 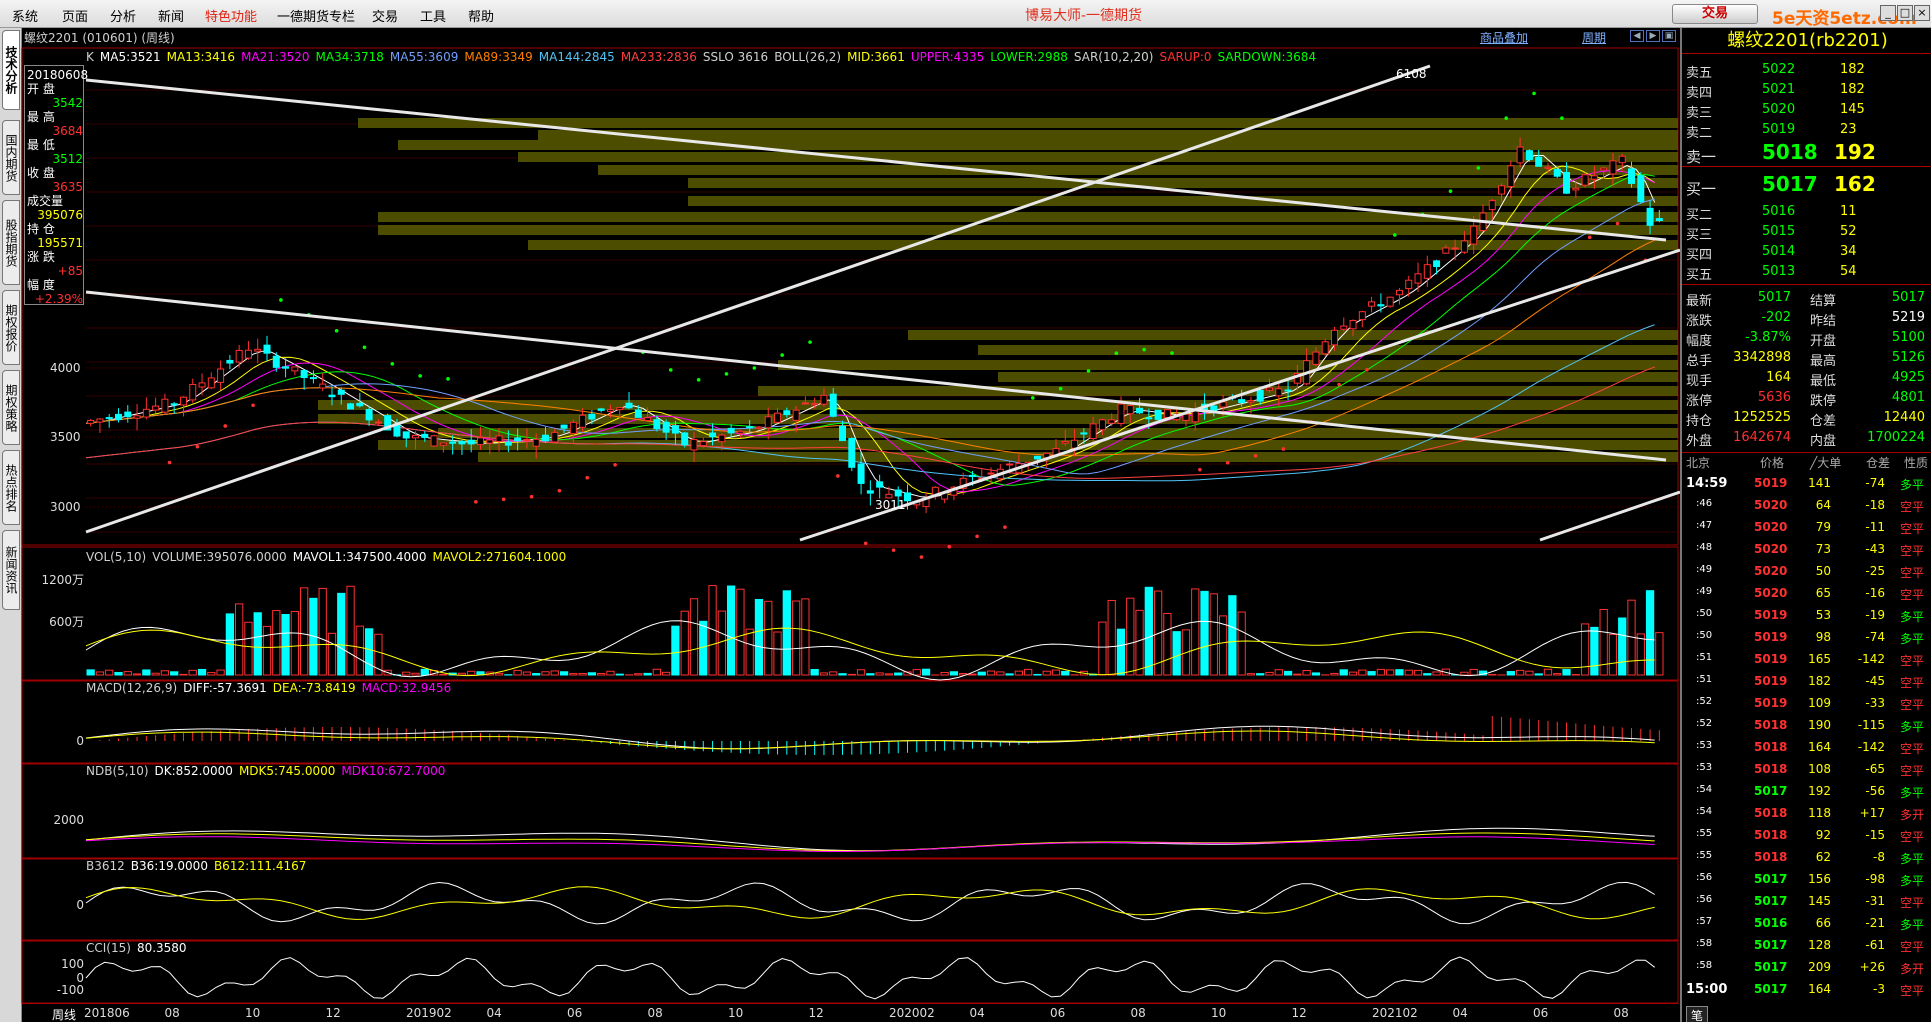 I want to click on tick-oi-change: -142, so click(x=1871, y=659).